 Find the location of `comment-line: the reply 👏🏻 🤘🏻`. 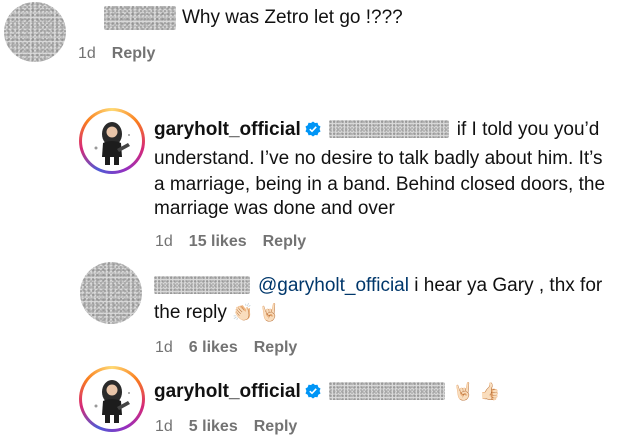

comment-line: the reply 👏🏻 🤘🏻 is located at coordinates (217, 313).